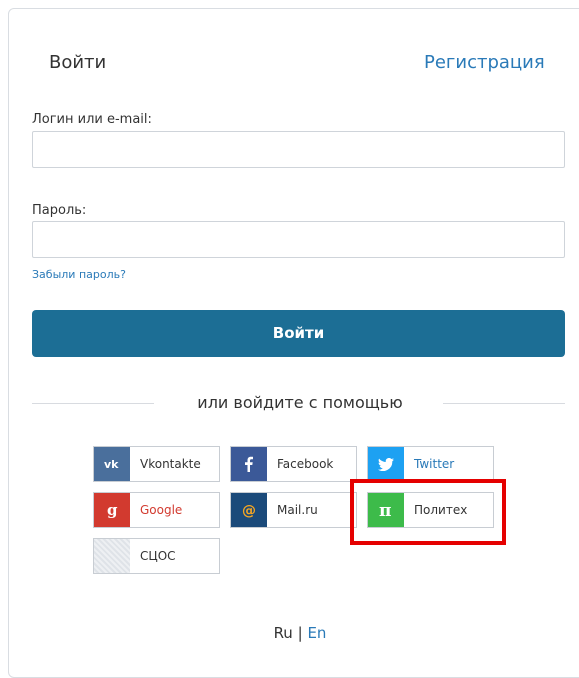  I want to click on language-switcher: Ru | En, so click(289, 633).